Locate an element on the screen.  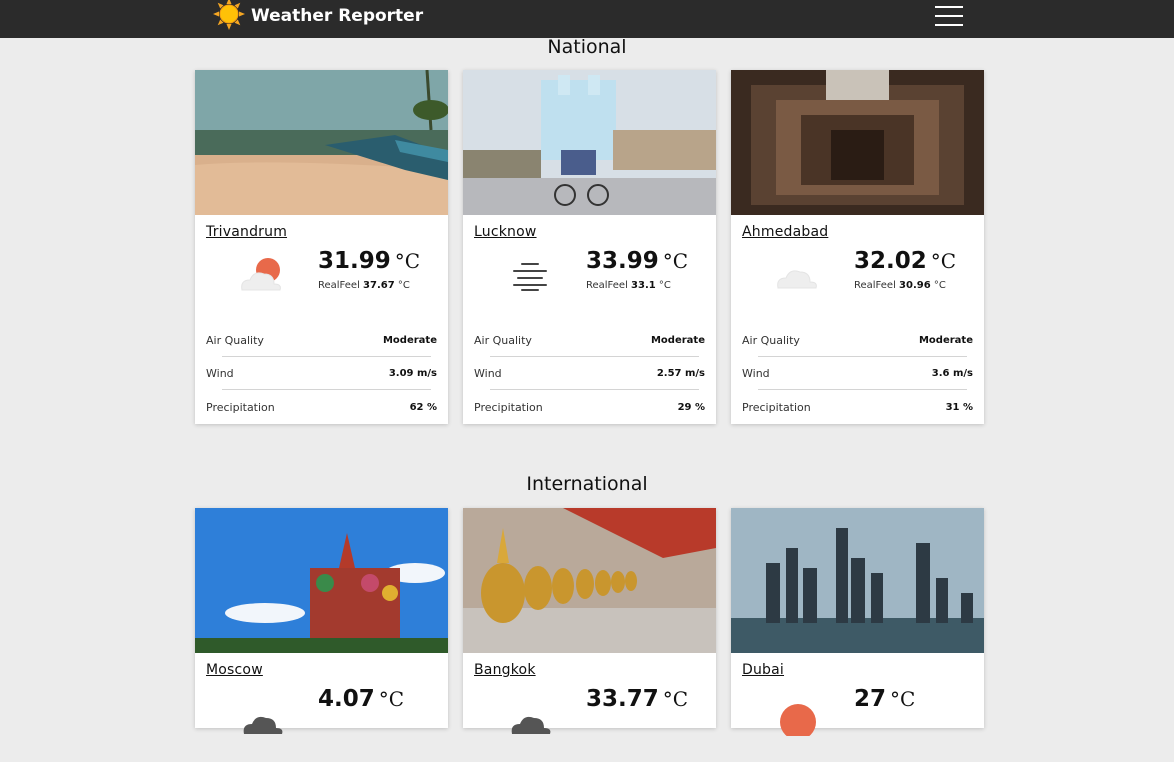
city-card: Moscow 4.07 °C is located at coordinates (321, 621).